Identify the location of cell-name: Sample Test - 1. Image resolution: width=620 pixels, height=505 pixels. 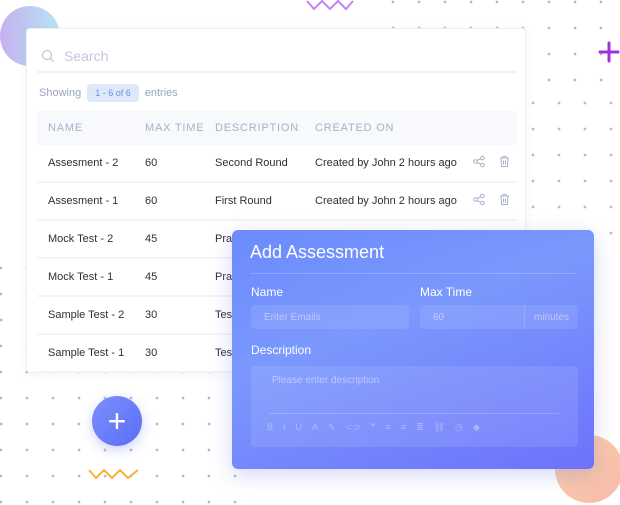
(86, 353).